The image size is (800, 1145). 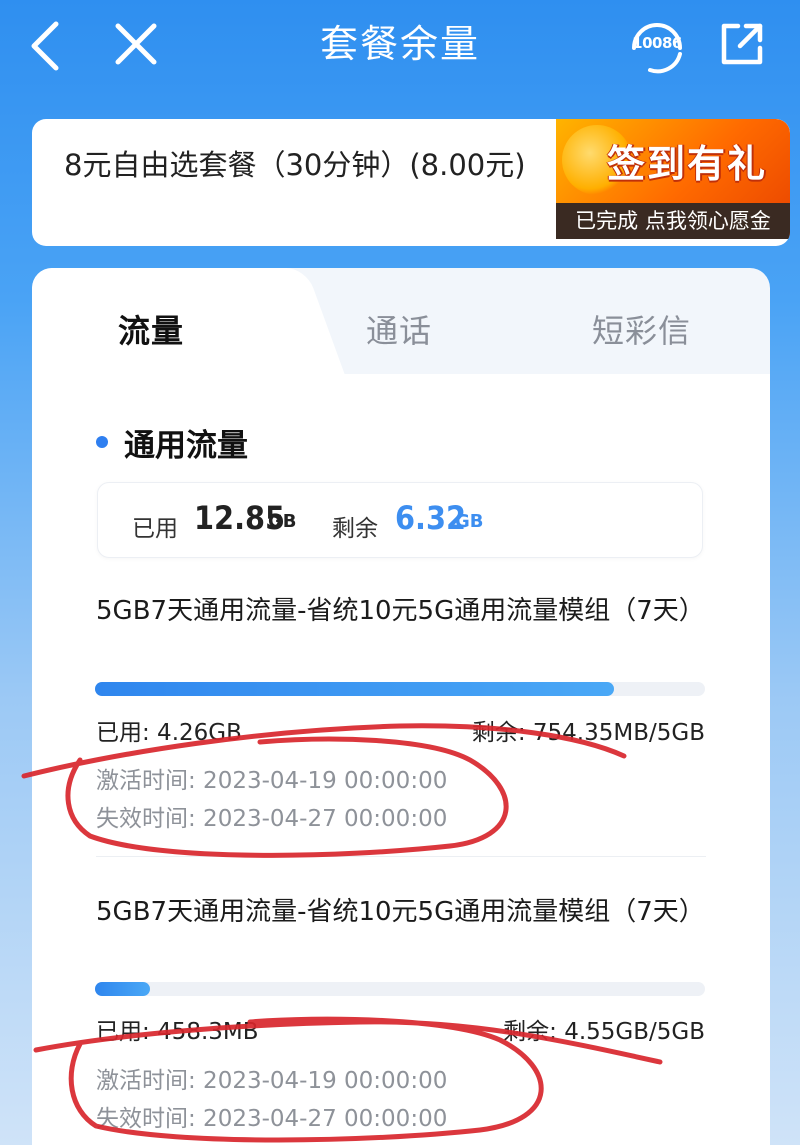 I want to click on plan-card: 8元自由选套餐（30分钟）(8.00元) 签到有礼 已完成 点我领心愿金, so click(x=411, y=182).